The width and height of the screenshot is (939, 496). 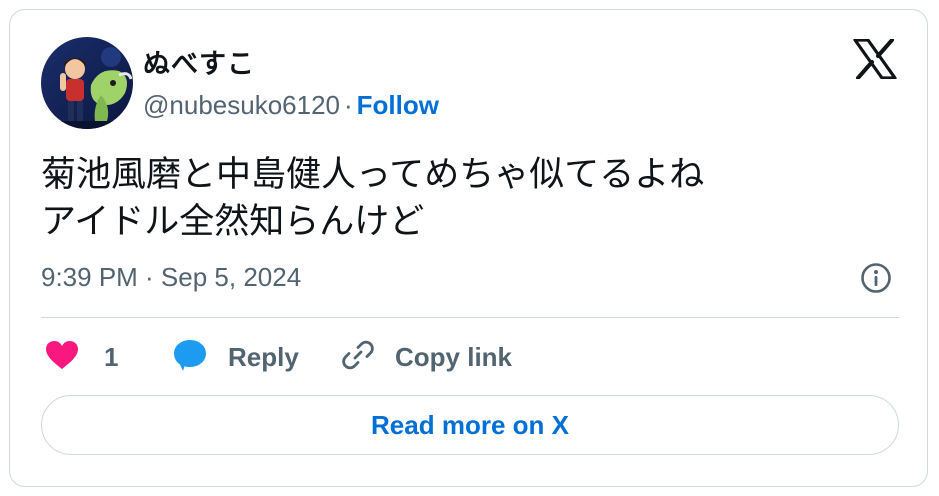 I want to click on heart-icon, so click(x=62, y=357).